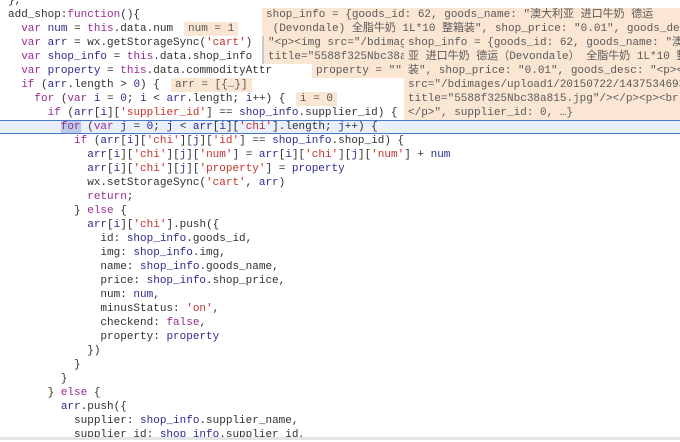  Describe the element at coordinates (150, 85) in the screenshot. I see `code-token: ) {` at that location.